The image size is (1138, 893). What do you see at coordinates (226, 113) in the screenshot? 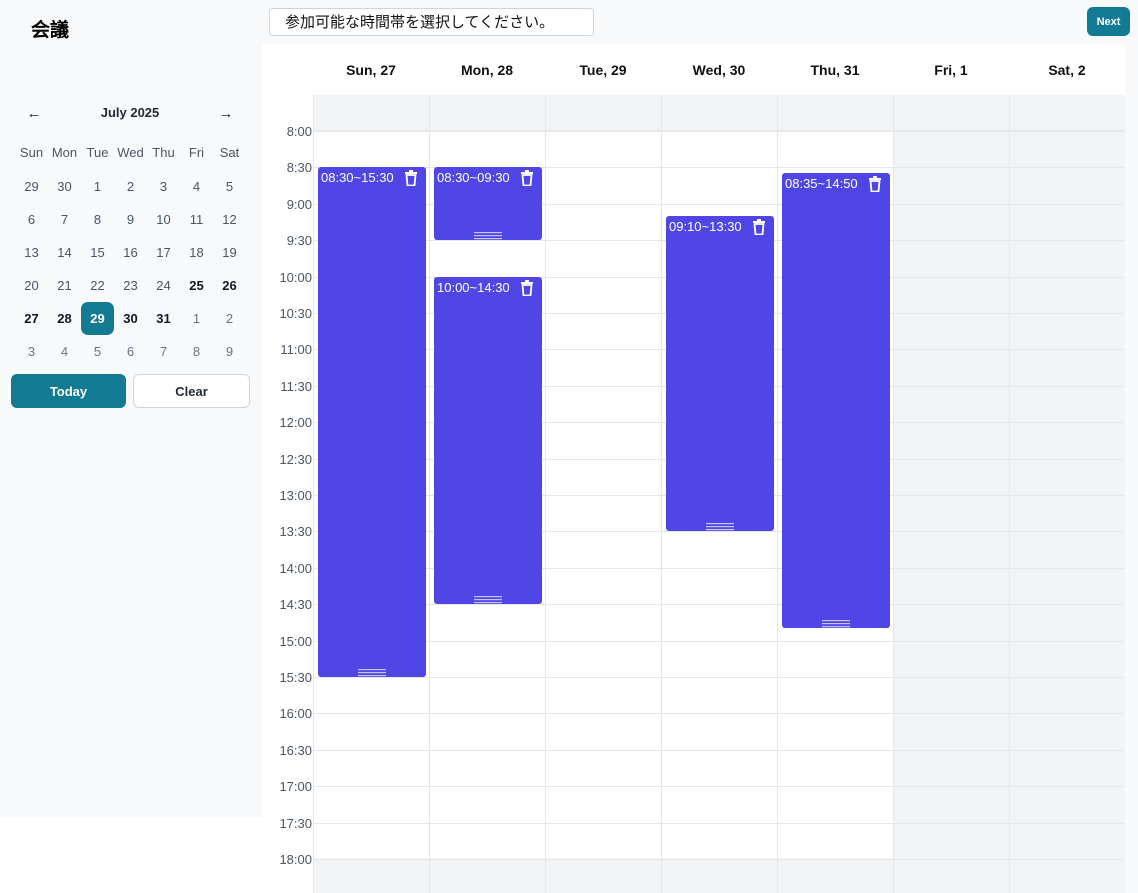
I see `arrow-right-icon: →` at bounding box center [226, 113].